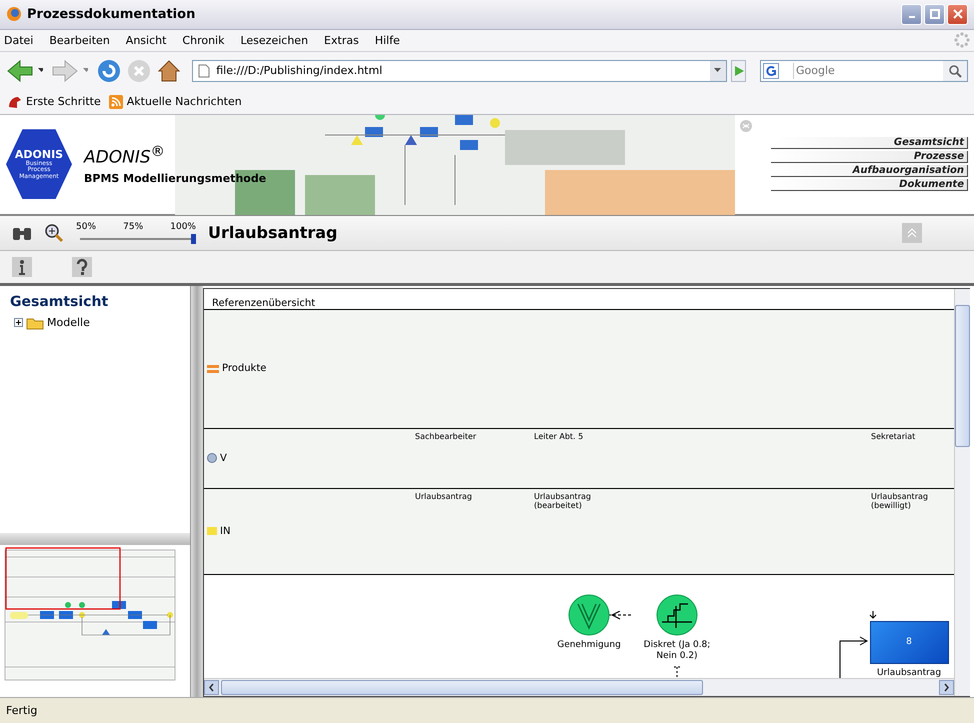  I want to click on minimize-icon, so click(911, 17).